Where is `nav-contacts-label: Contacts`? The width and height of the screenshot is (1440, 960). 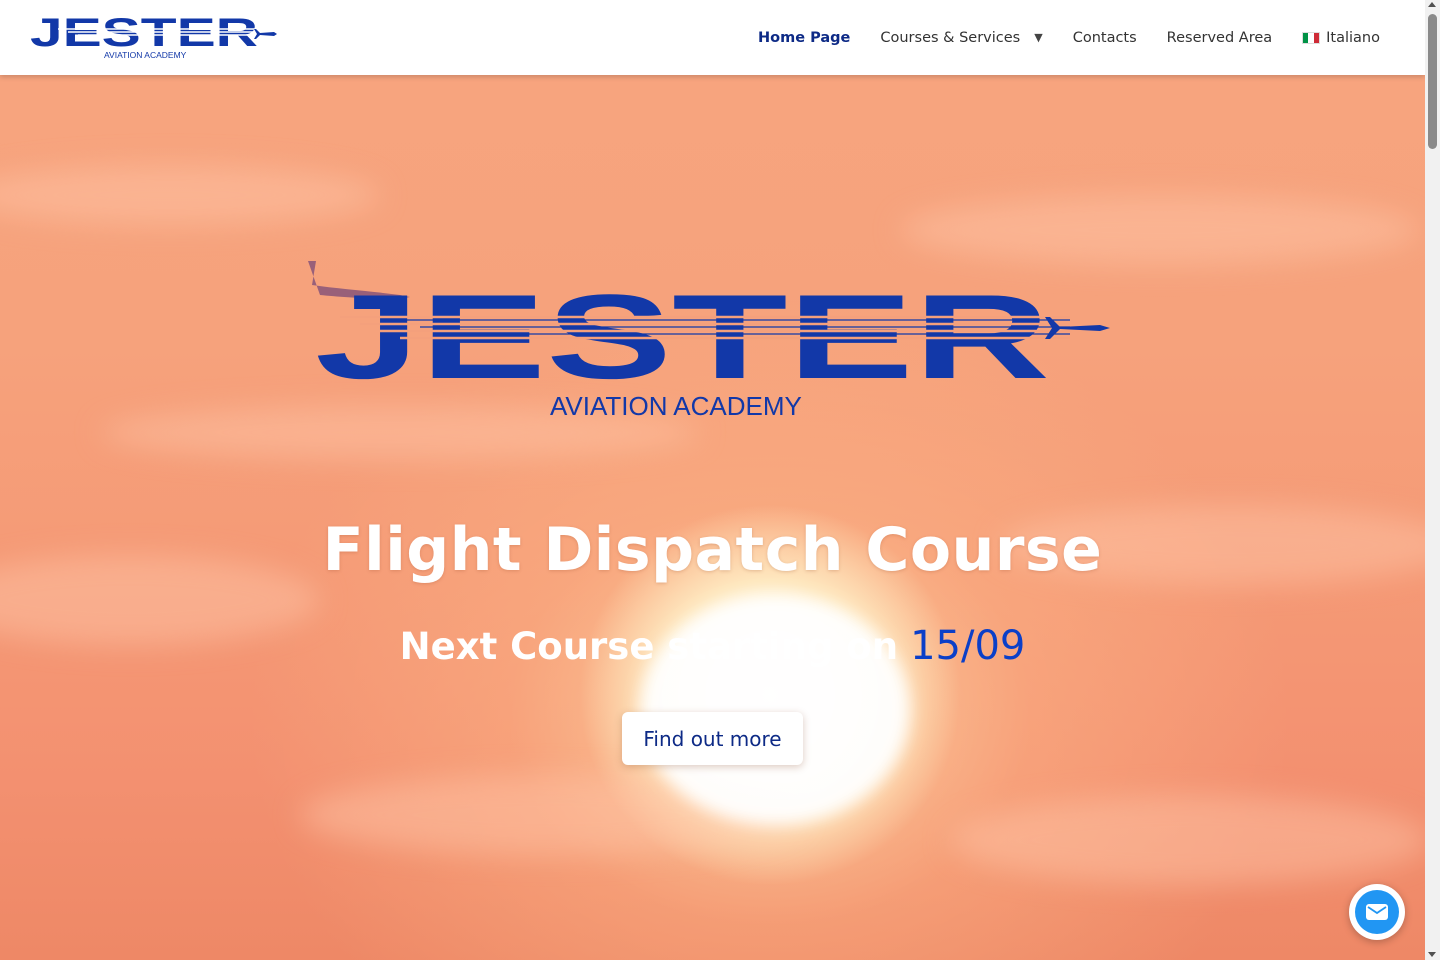
nav-contacts-label: Contacts is located at coordinates (1104, 37).